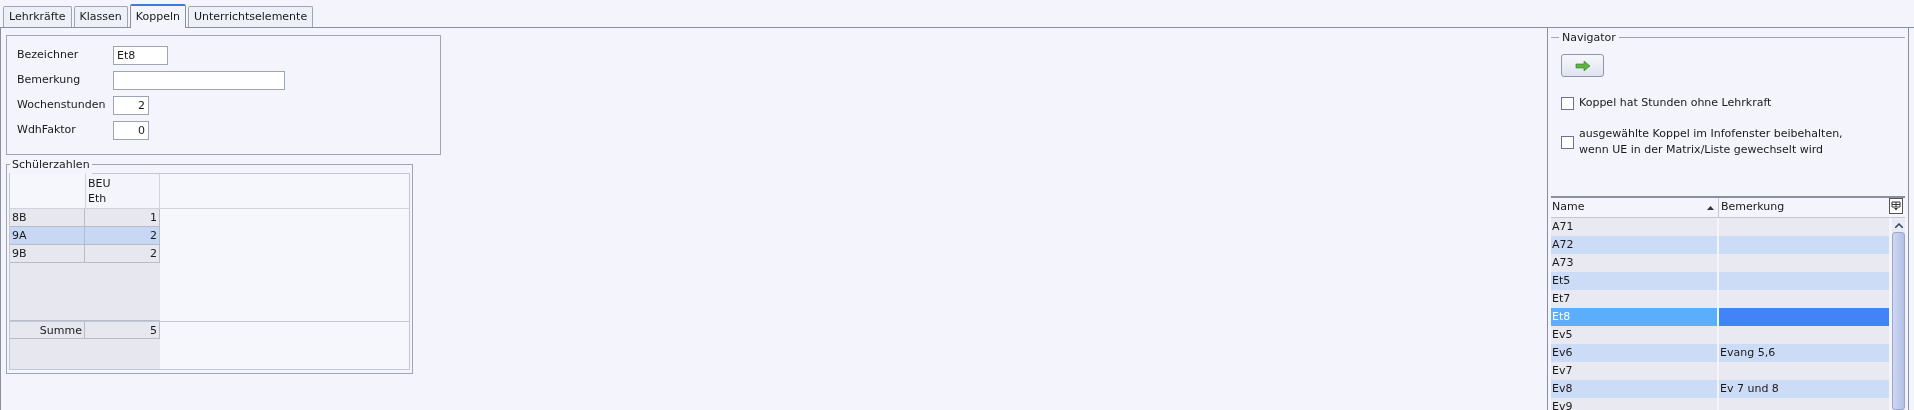 The image size is (1914, 410). Describe the element at coordinates (47, 236) in the screenshot. I see `row-header: 9A` at that location.